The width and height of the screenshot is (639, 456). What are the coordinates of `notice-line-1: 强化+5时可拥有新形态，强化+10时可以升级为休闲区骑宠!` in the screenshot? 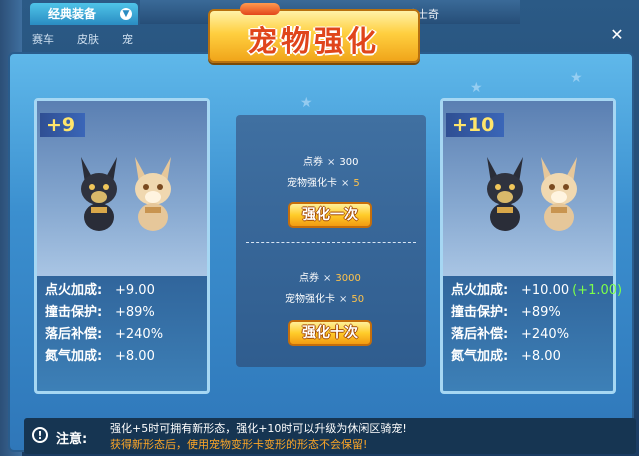 It's located at (258, 428).